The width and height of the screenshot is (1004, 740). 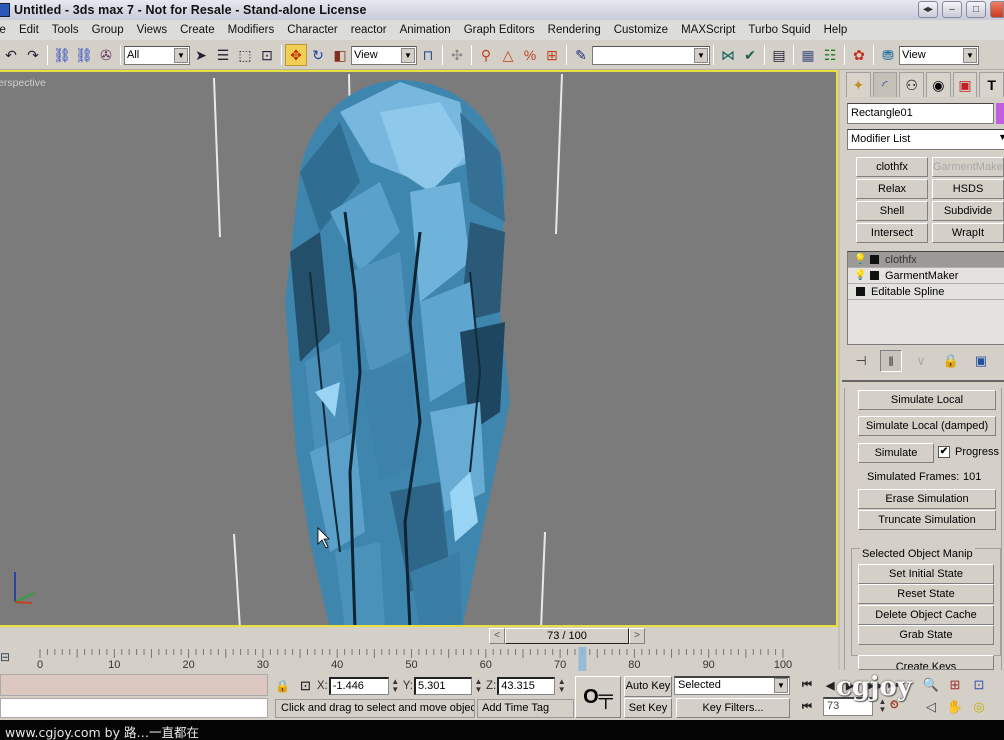 I want to click on lock-selection-icon: 🔒, so click(x=282, y=686).